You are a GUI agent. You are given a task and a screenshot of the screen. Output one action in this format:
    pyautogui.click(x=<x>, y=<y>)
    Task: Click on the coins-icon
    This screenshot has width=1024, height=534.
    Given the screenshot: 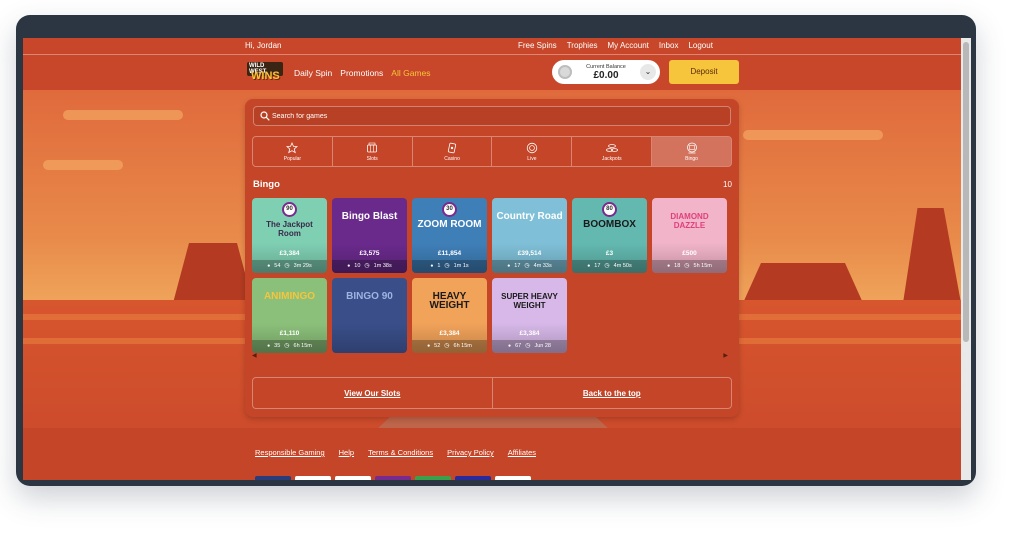 What is the action you would take?
    pyautogui.click(x=611, y=148)
    